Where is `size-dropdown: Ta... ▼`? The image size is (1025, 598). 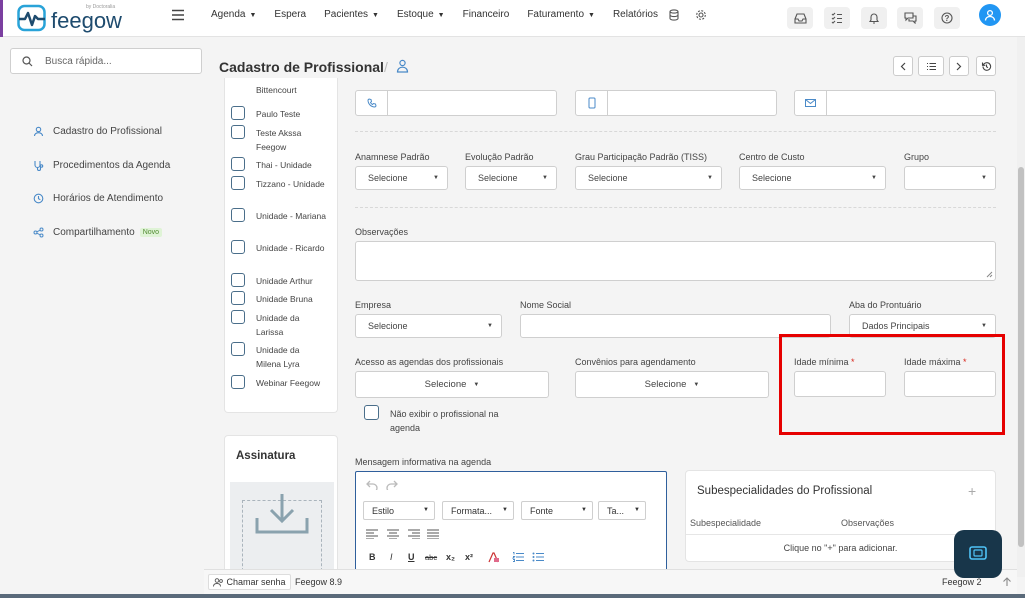 size-dropdown: Ta... ▼ is located at coordinates (622, 510).